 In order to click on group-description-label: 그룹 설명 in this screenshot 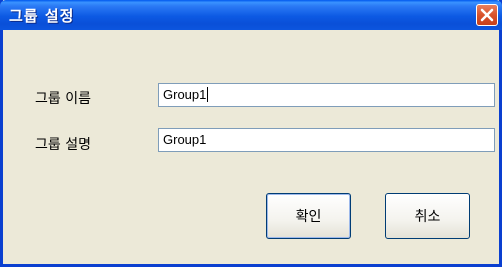, I will do `click(63, 145)`.